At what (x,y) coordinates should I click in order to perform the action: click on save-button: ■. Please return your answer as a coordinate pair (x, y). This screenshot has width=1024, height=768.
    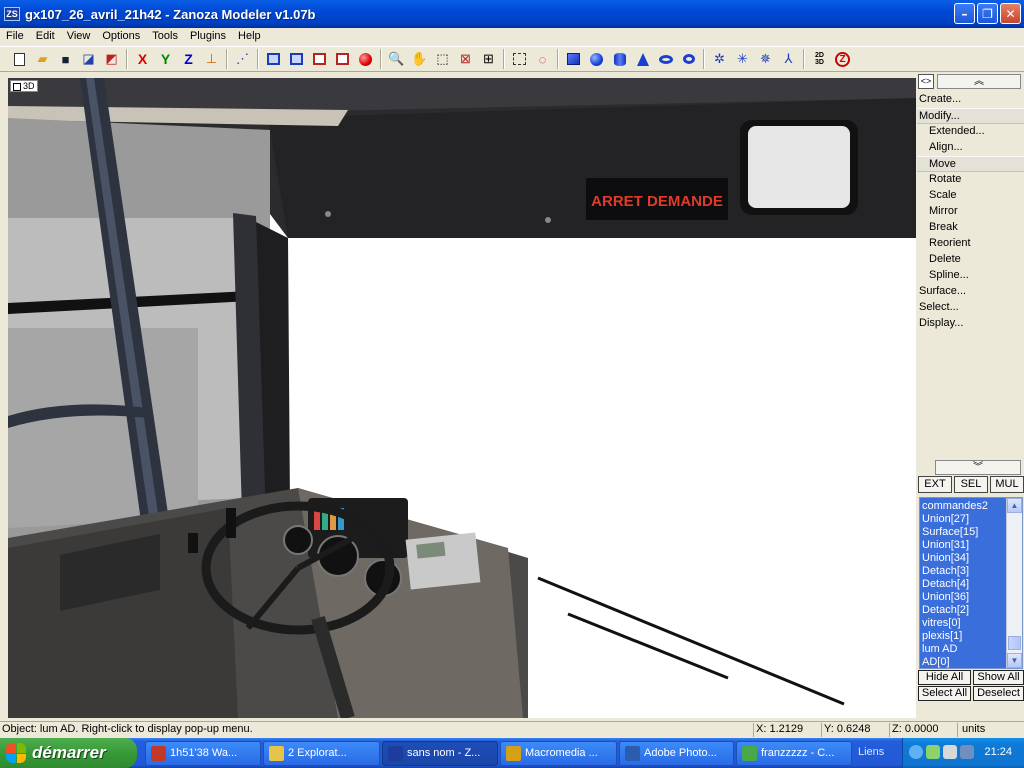
    Looking at the image, I should click on (65, 59).